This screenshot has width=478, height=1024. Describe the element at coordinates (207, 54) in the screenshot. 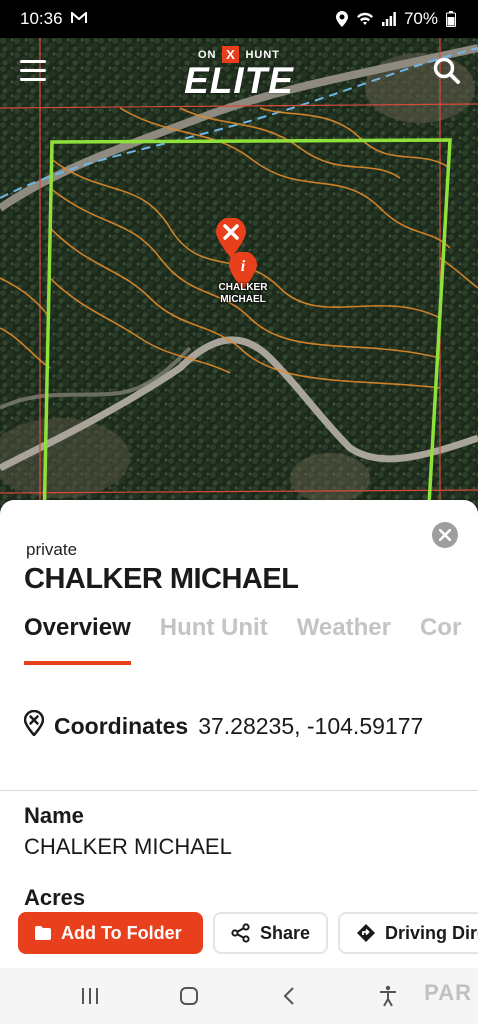

I see `brand-prefix: ON` at that location.